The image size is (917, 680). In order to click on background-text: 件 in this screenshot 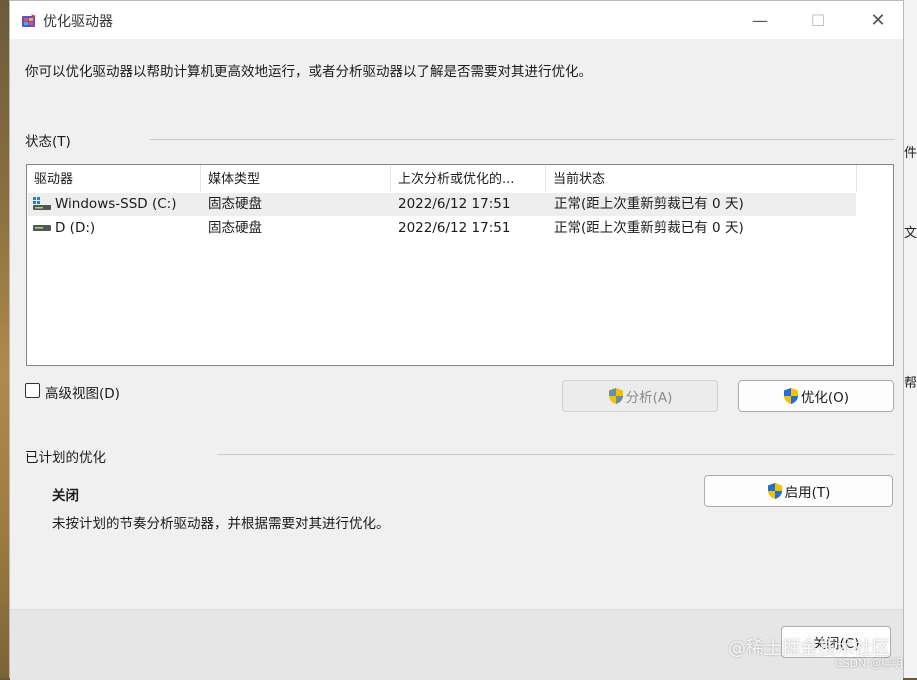, I will do `click(910, 153)`.